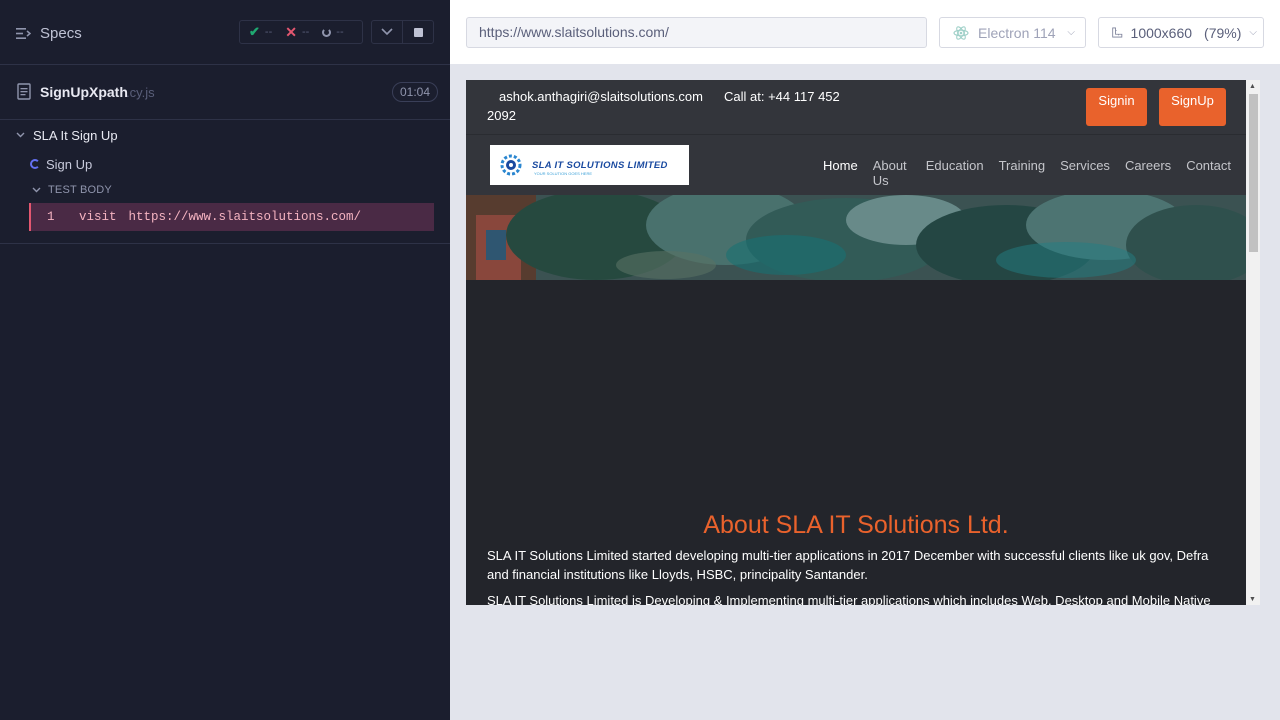  What do you see at coordinates (1223, 32) in the screenshot?
I see `viewport-scale: (79%)` at bounding box center [1223, 32].